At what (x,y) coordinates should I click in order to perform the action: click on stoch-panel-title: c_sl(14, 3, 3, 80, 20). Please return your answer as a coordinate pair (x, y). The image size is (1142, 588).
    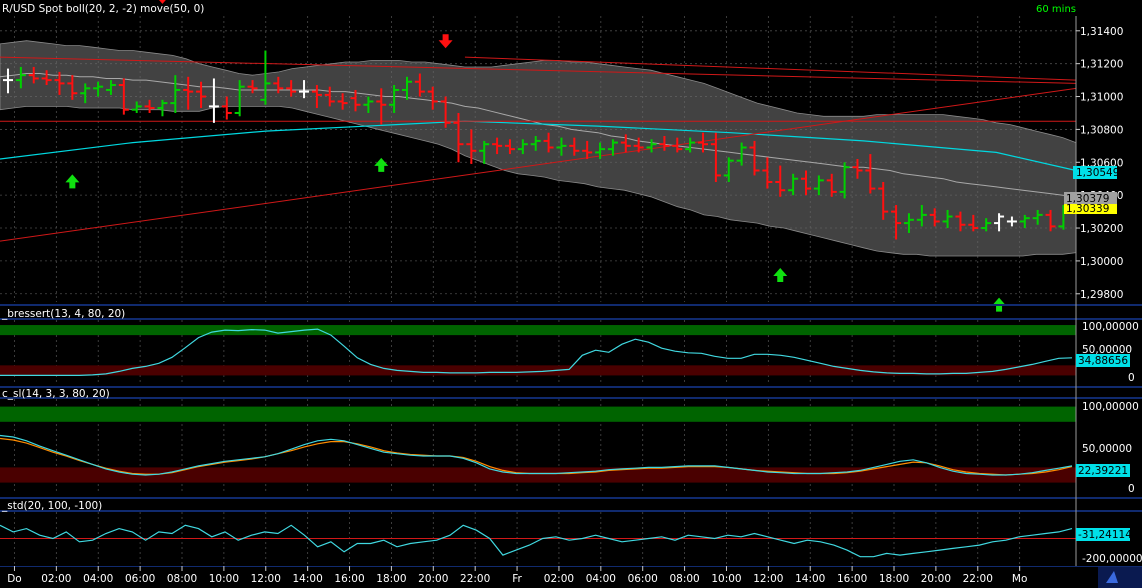
    Looking at the image, I should click on (56, 394).